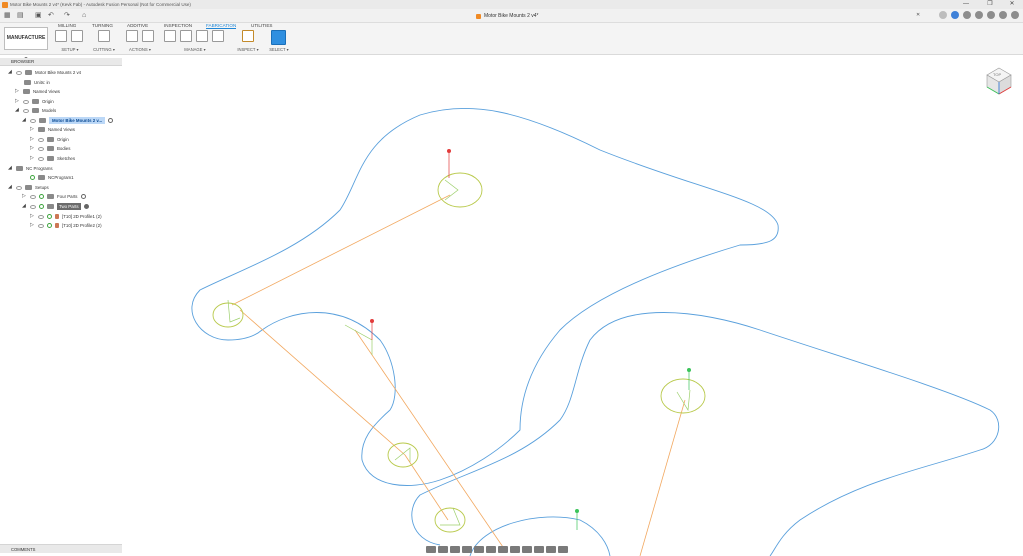 This screenshot has width=1023, height=556. Describe the element at coordinates (979, 15) in the screenshot. I see `extensions-icon` at that location.